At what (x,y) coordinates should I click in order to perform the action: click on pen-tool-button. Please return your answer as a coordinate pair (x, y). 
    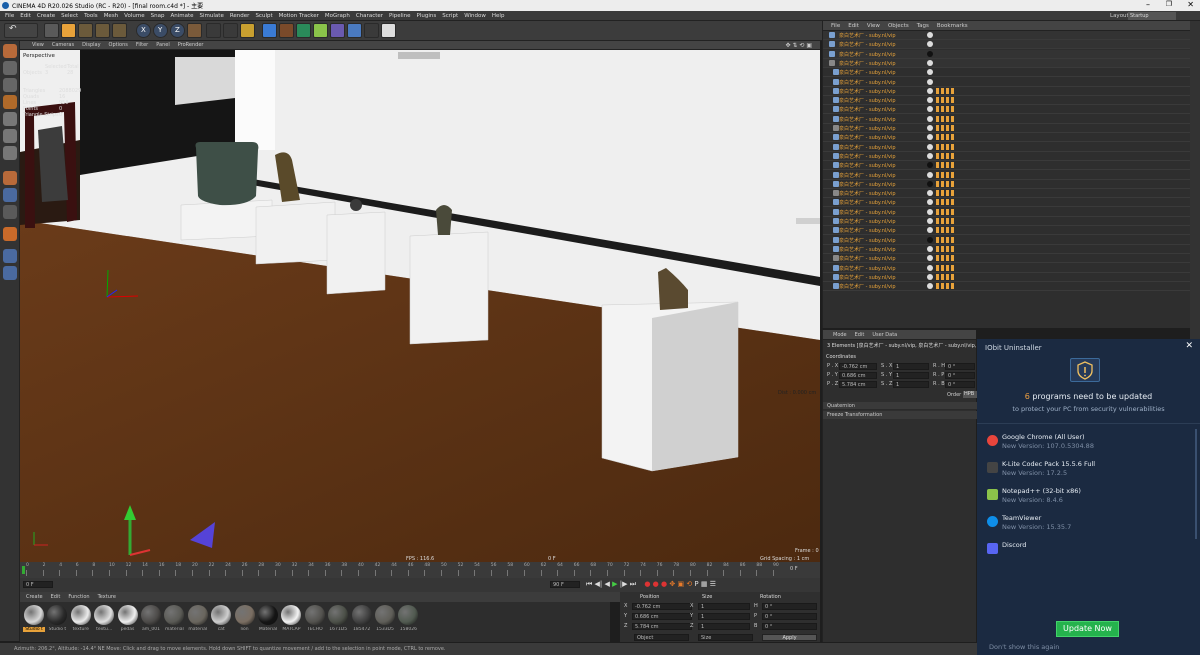
    Looking at the image, I should click on (286, 30).